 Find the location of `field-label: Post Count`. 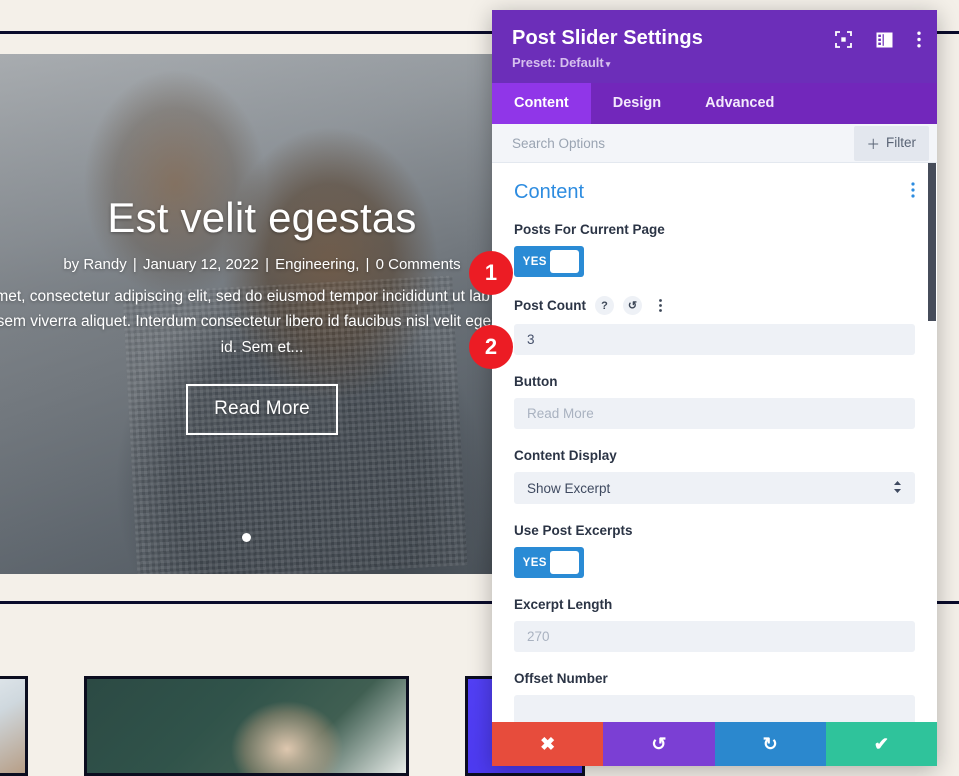

field-label: Post Count is located at coordinates (550, 305).